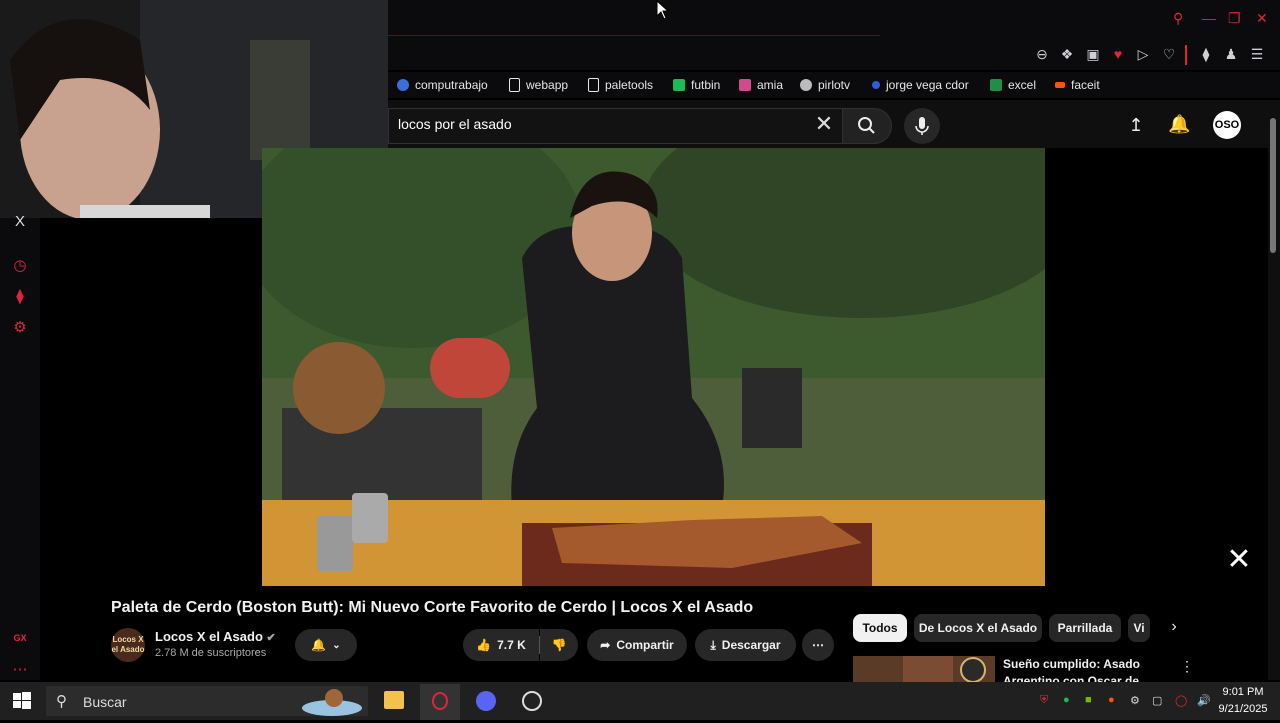 This screenshot has width=1280, height=723. Describe the element at coordinates (696, 85) in the screenshot. I see `bookmark-futbin: futbin` at that location.